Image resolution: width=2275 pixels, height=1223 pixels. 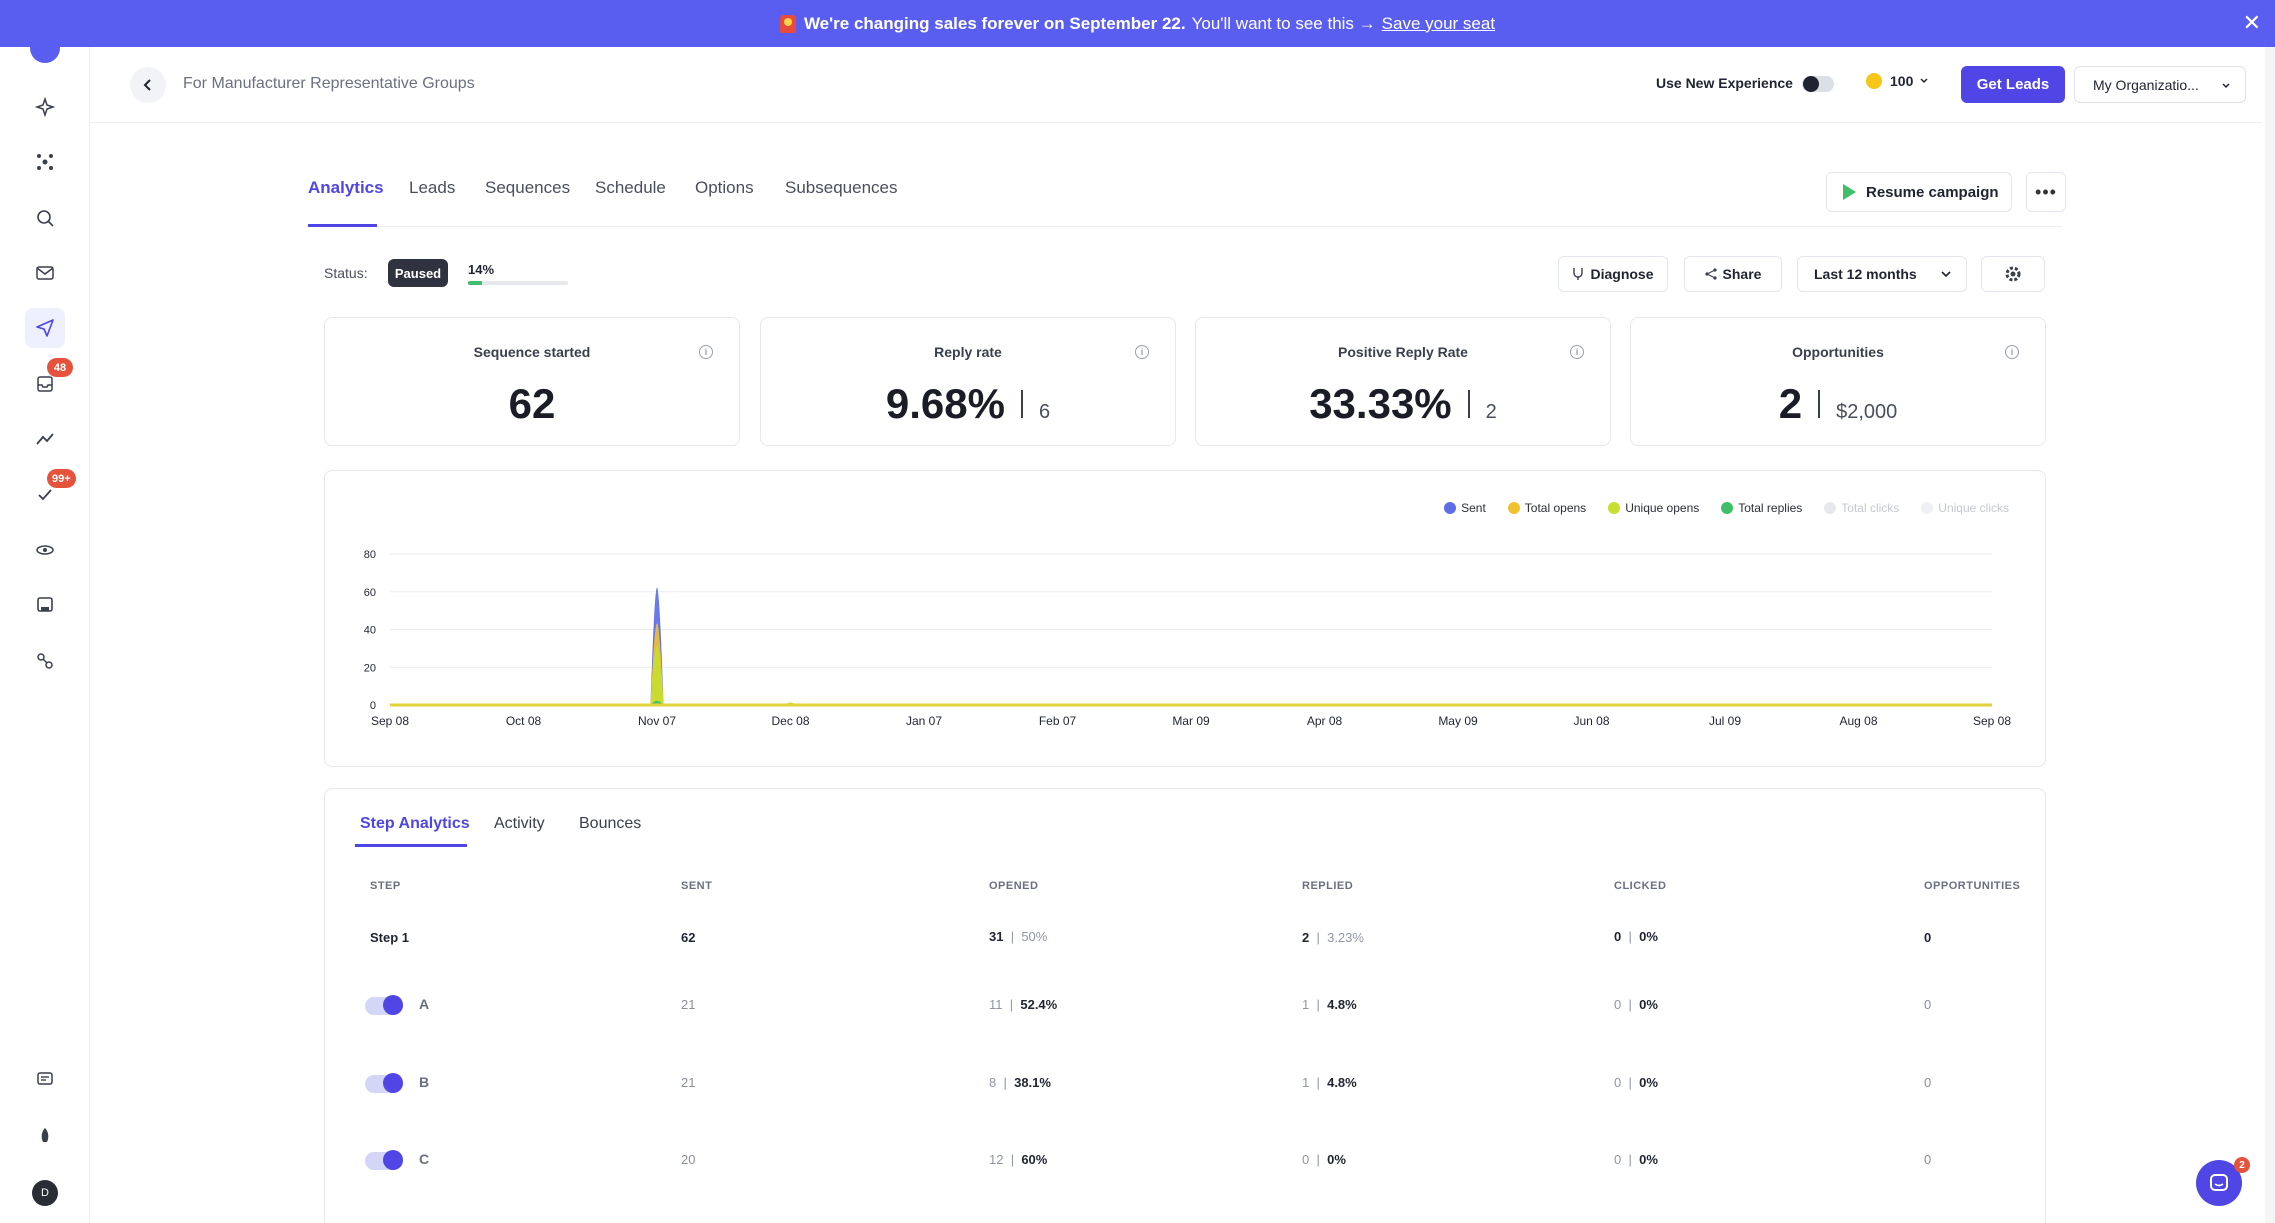 I want to click on diagnose-label: Diagnose, so click(x=1622, y=274).